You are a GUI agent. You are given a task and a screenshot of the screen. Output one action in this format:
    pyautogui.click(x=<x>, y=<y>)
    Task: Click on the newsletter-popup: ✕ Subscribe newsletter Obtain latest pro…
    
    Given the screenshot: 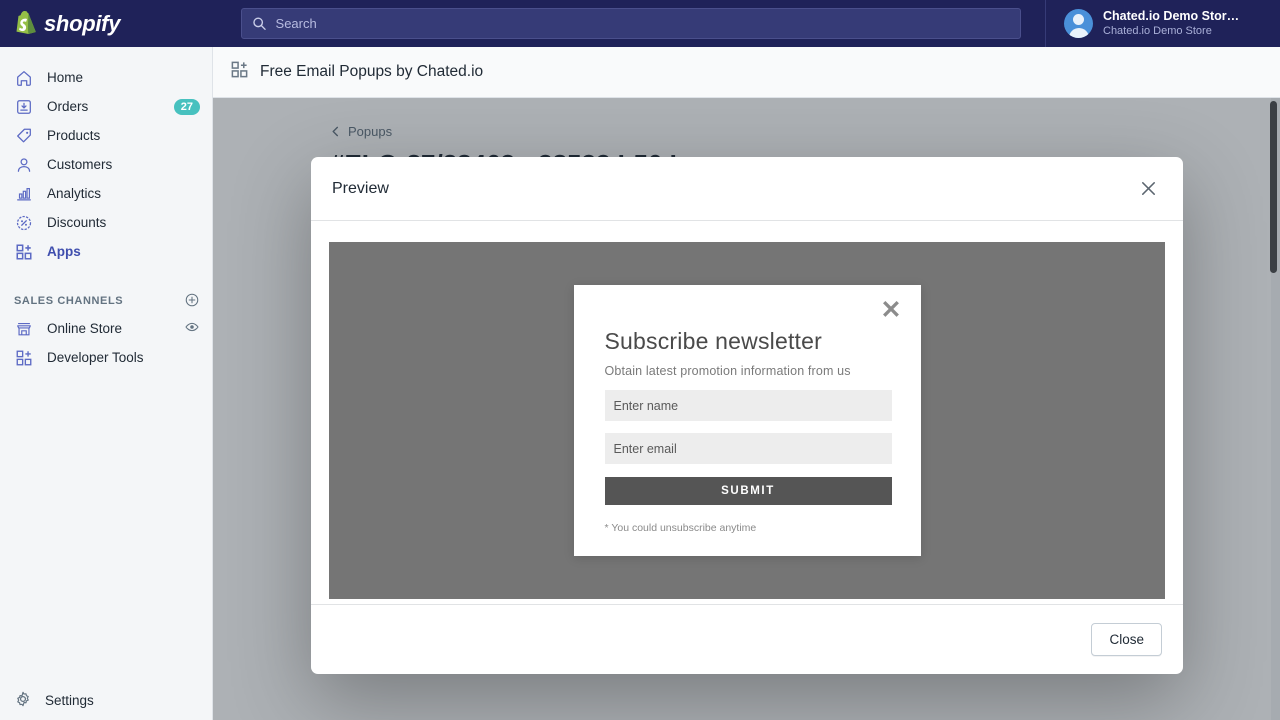 What is the action you would take?
    pyautogui.click(x=747, y=420)
    